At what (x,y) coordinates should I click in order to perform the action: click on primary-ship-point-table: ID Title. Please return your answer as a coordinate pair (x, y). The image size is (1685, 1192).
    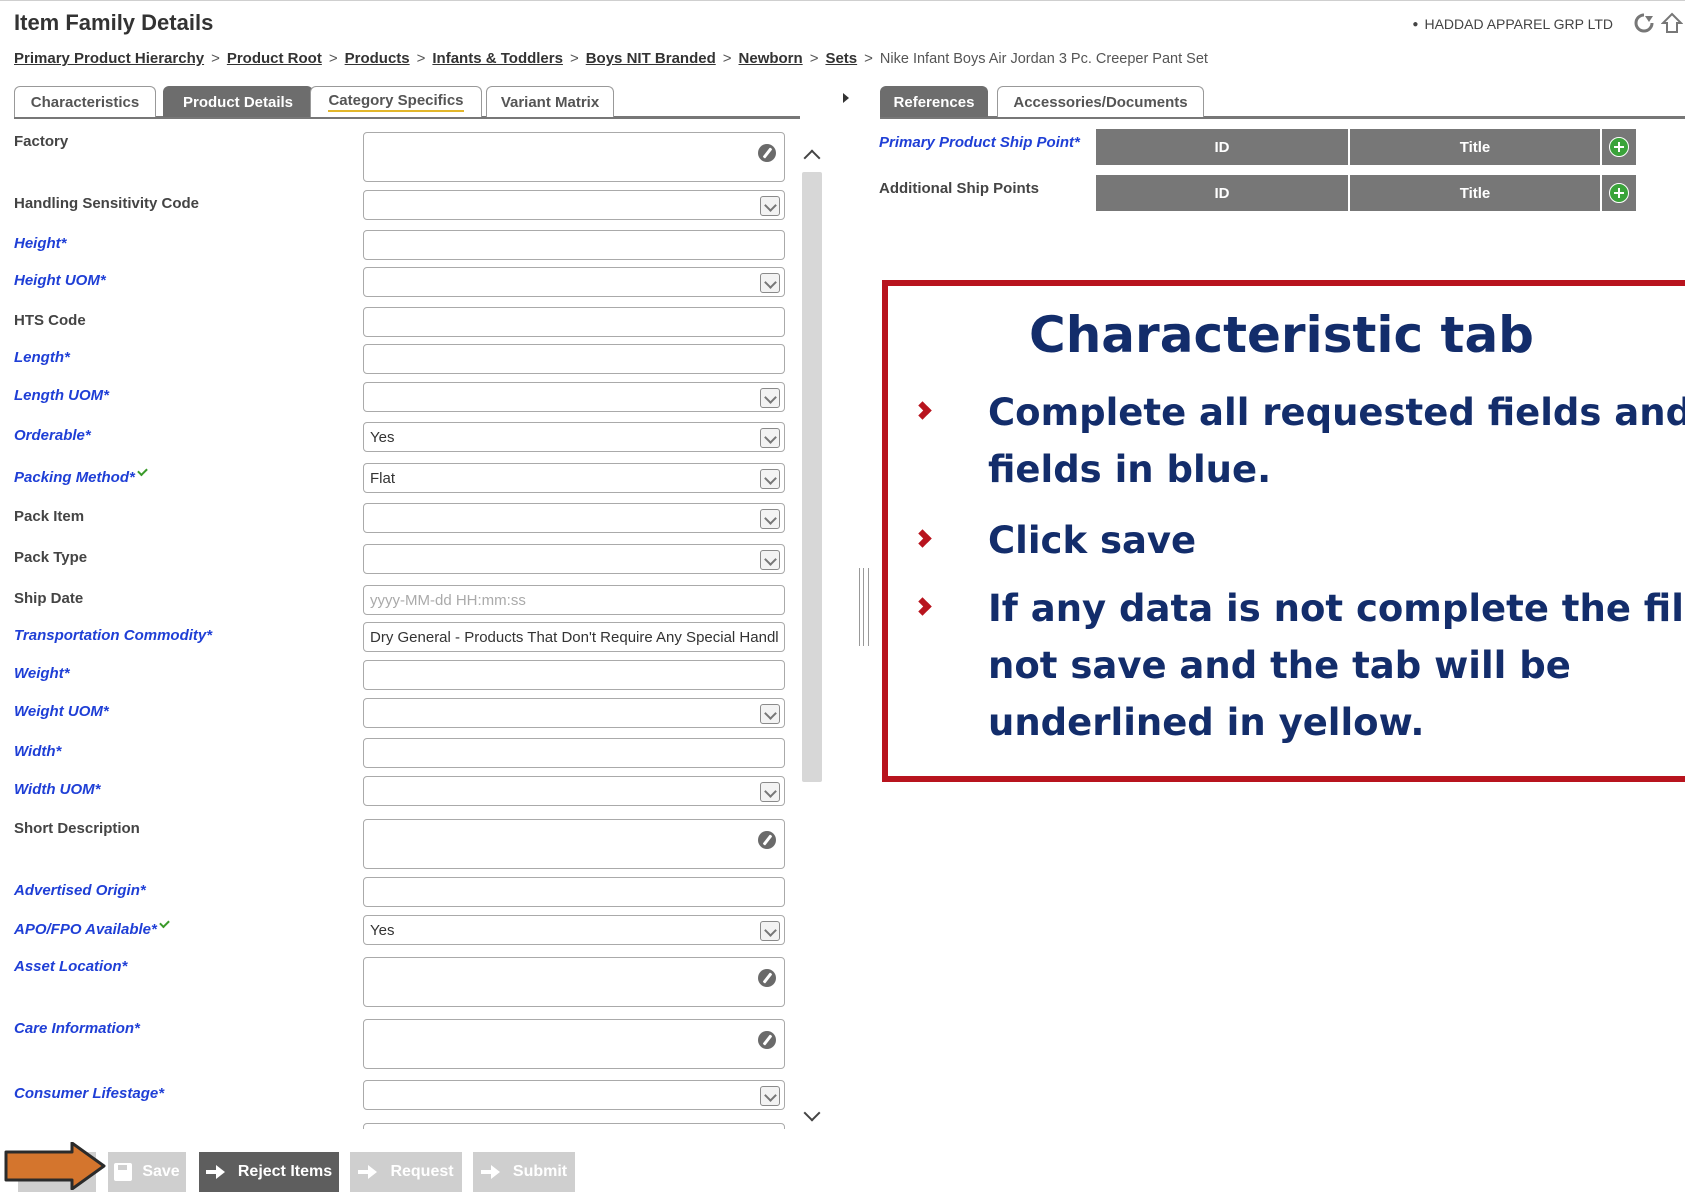
    Looking at the image, I should click on (1366, 147).